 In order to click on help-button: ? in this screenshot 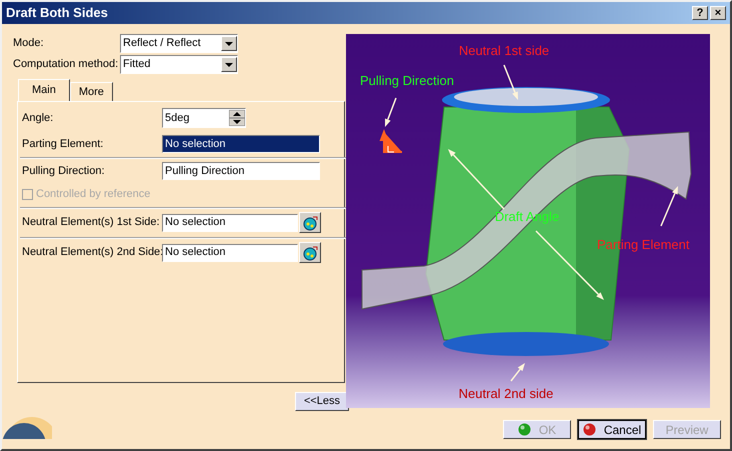, I will do `click(700, 13)`.